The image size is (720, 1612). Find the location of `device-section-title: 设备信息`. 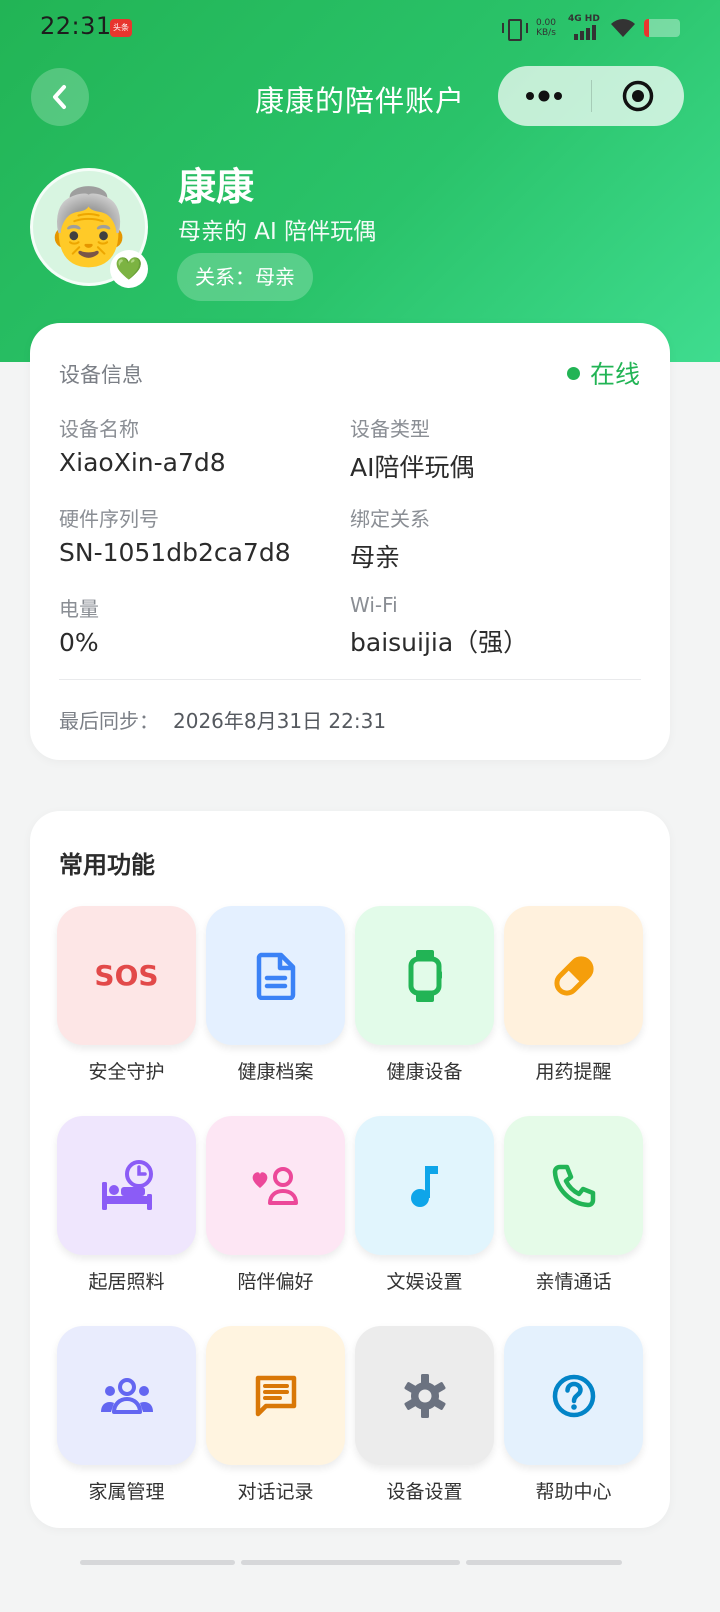

device-section-title: 设备信息 is located at coordinates (101, 375).